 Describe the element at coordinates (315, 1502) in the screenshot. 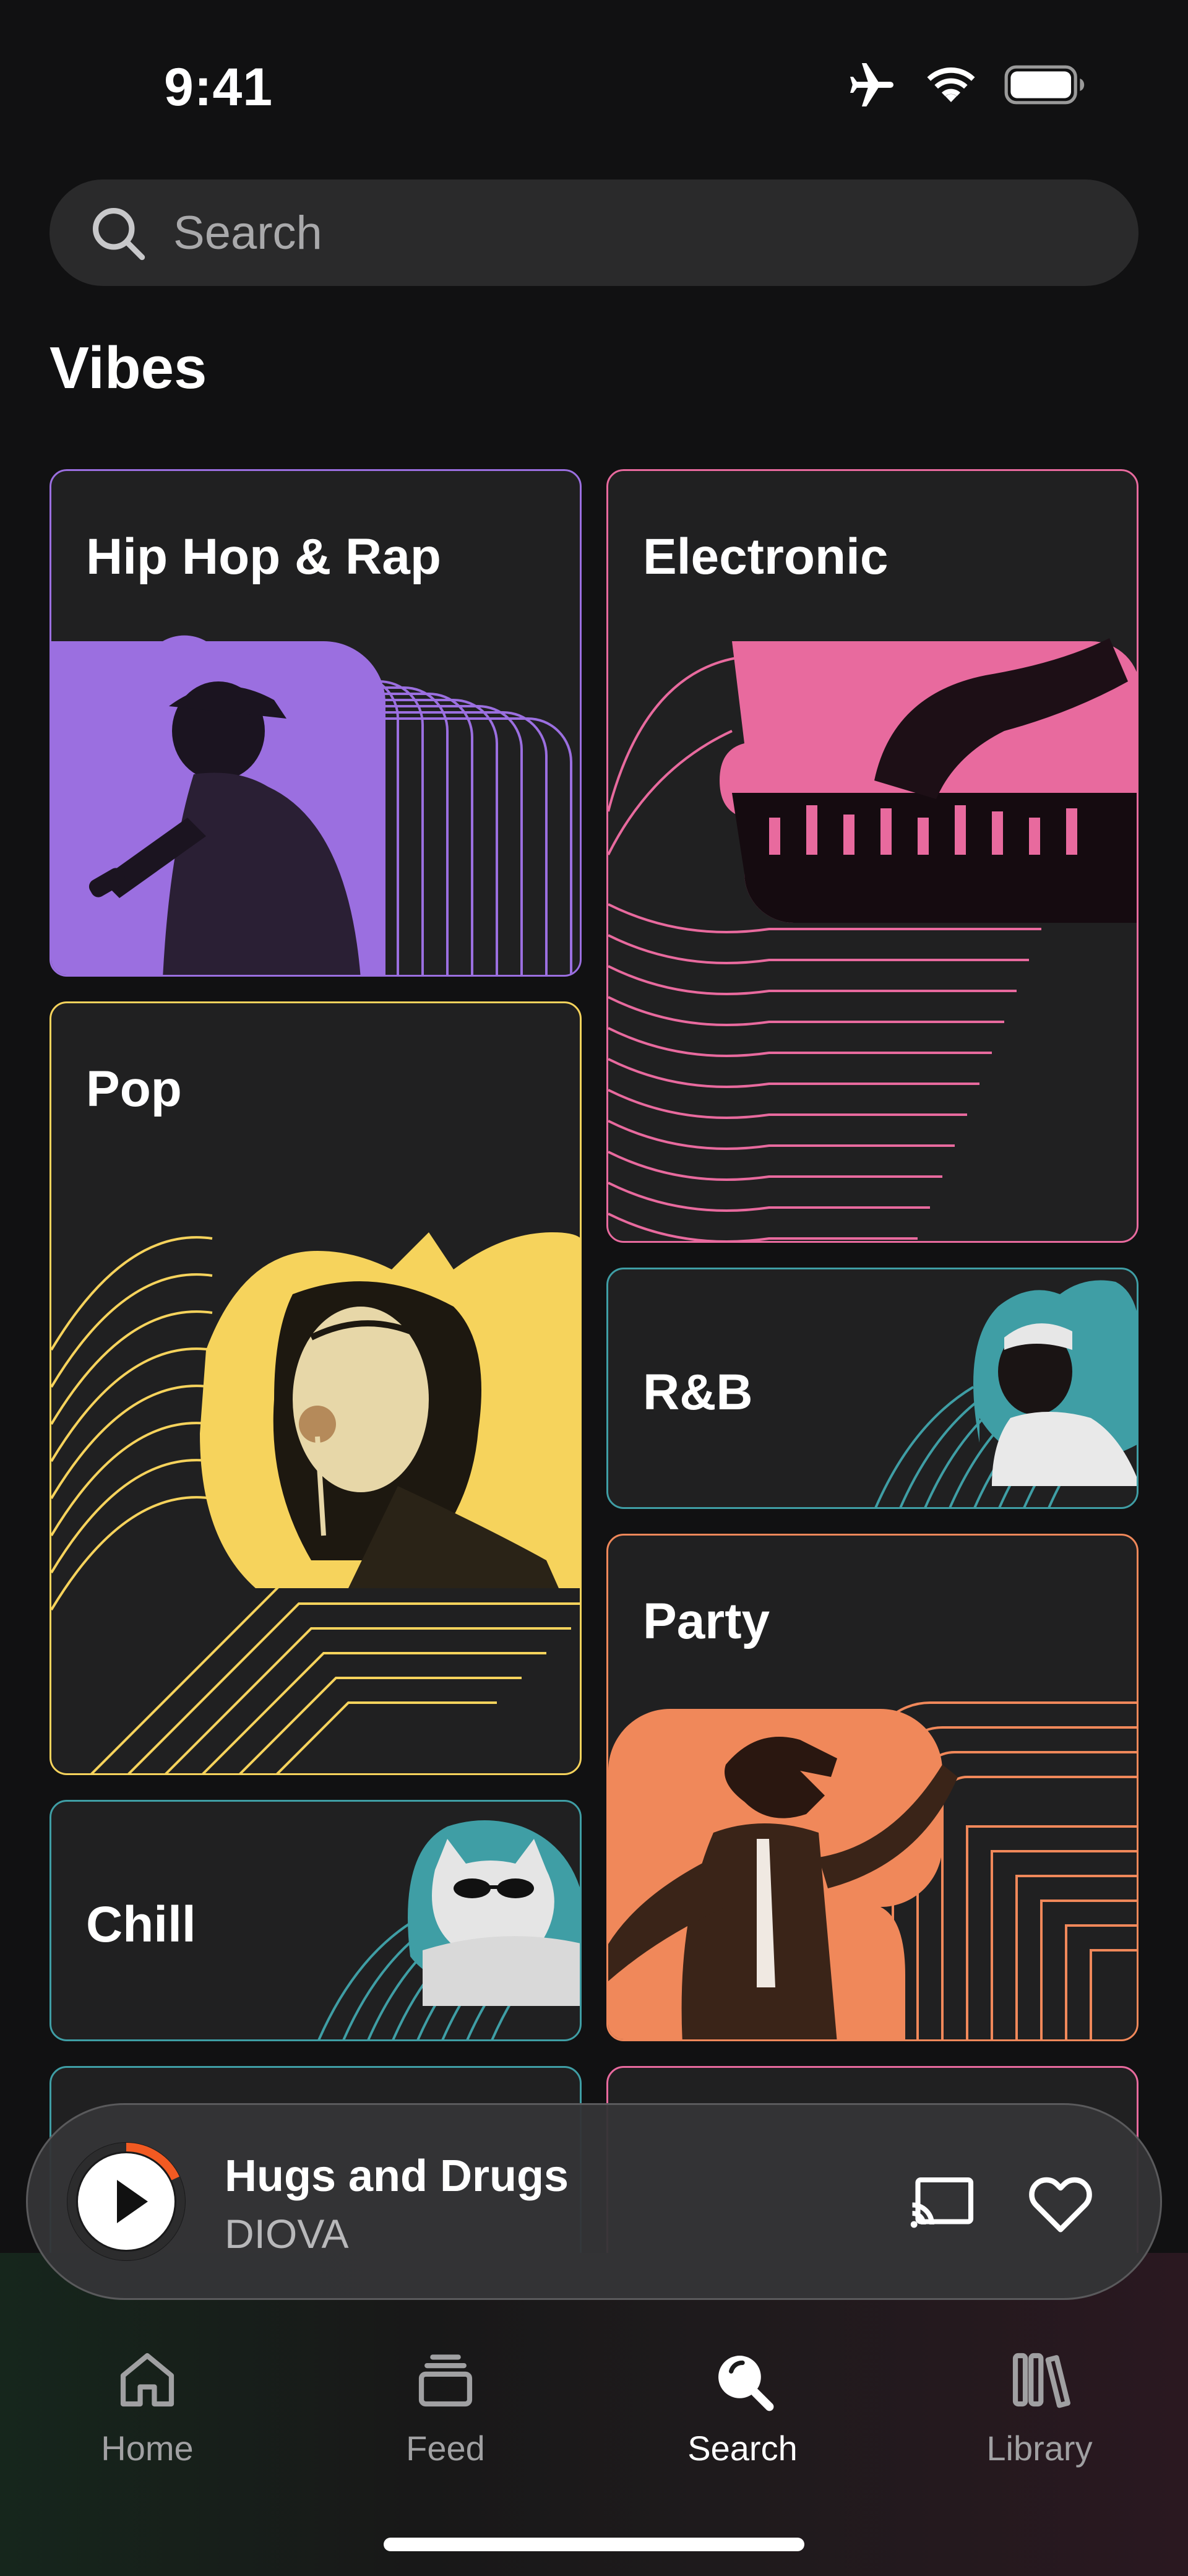

I see `pop-artwork` at that location.